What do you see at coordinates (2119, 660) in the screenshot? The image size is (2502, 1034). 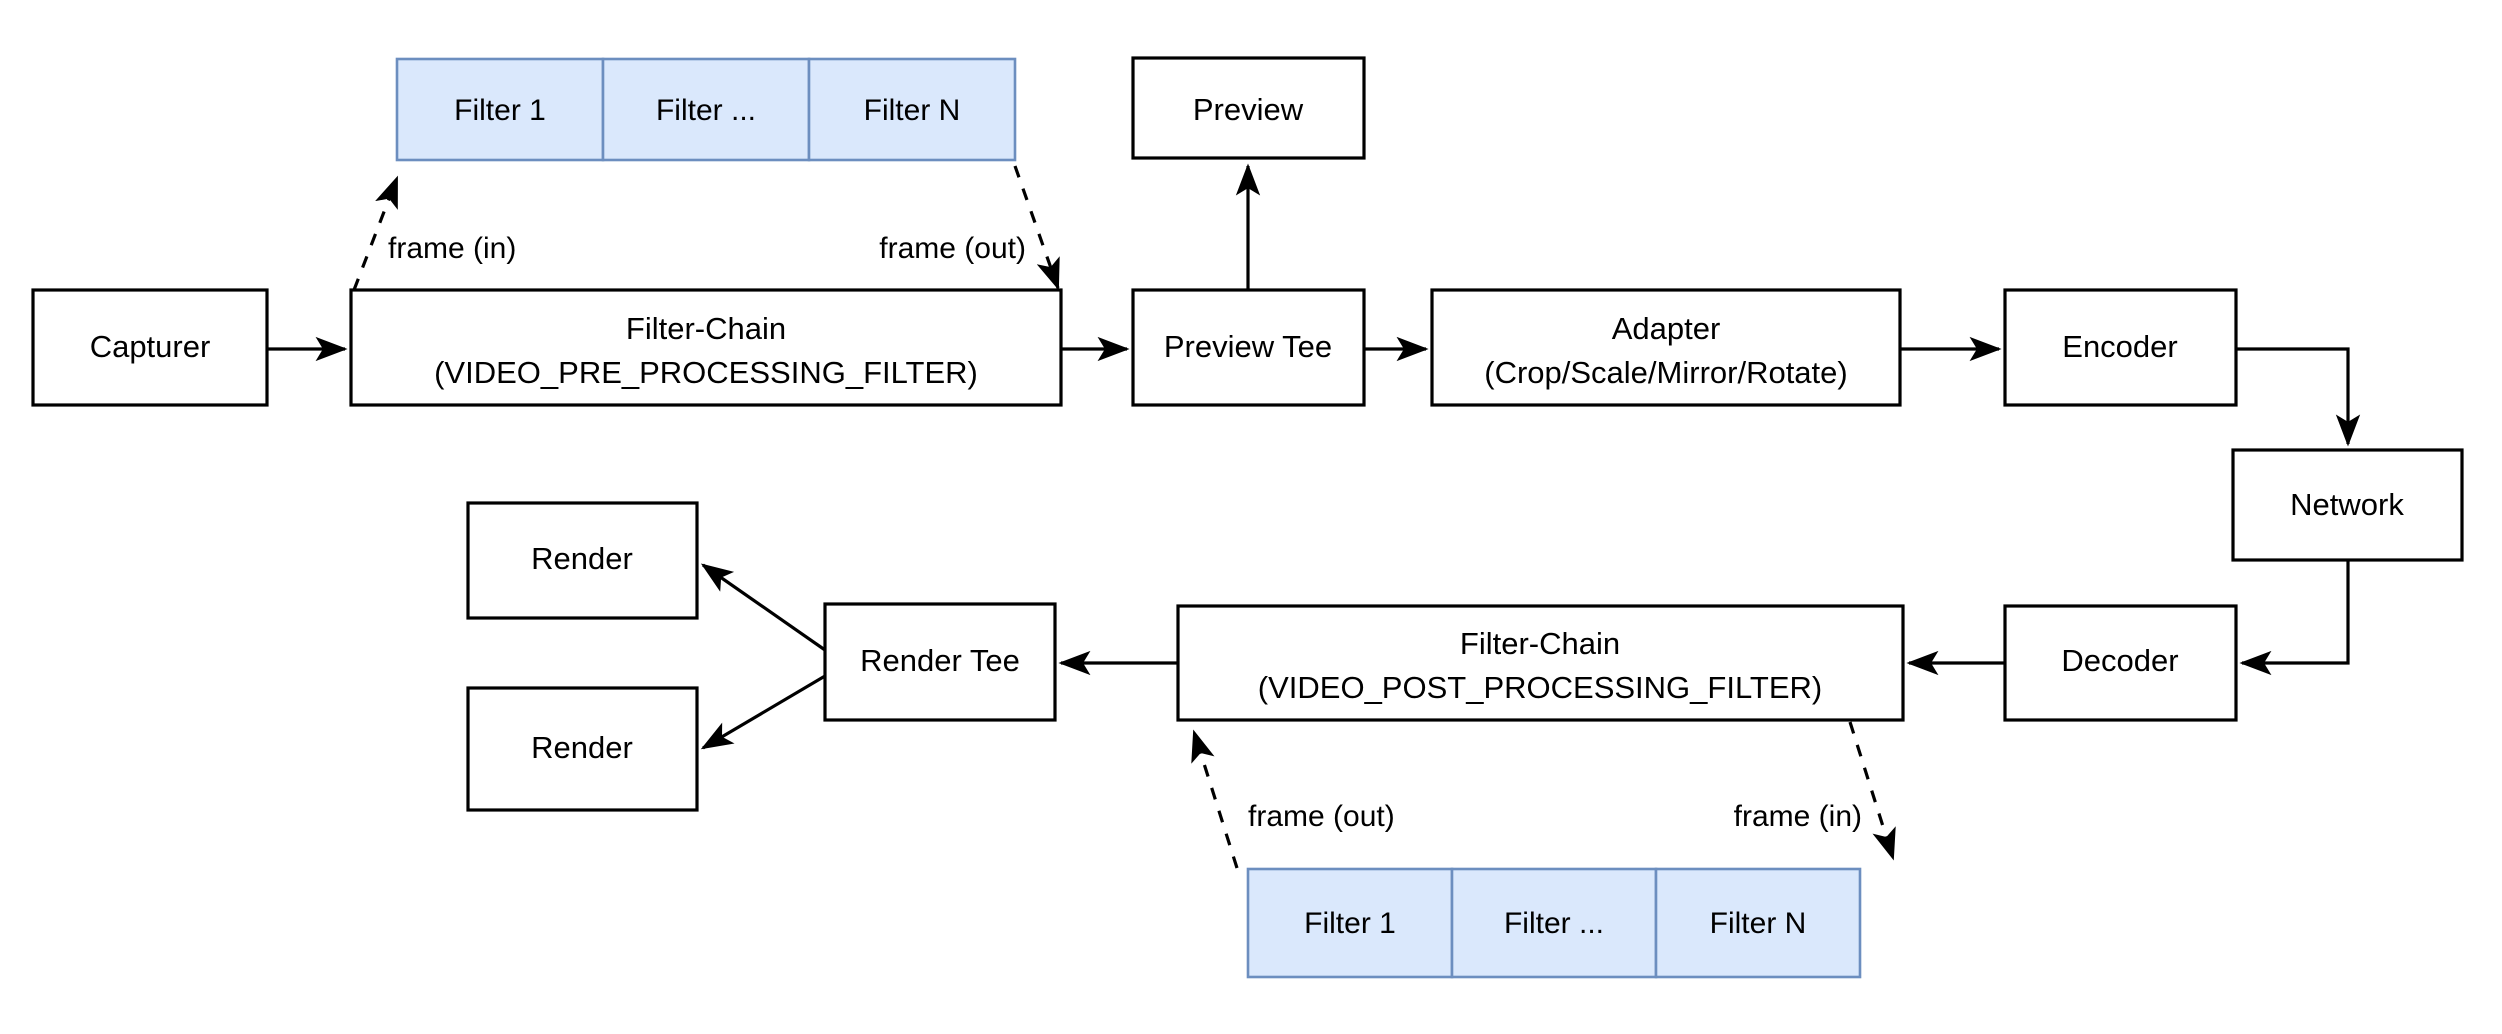 I see `decoder-label: Decoder` at bounding box center [2119, 660].